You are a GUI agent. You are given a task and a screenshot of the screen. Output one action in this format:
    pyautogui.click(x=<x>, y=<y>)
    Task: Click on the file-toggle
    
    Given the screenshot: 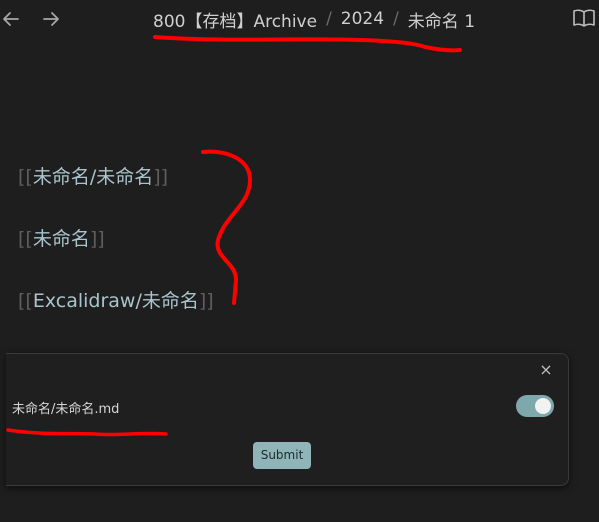 What is the action you would take?
    pyautogui.click(x=535, y=406)
    